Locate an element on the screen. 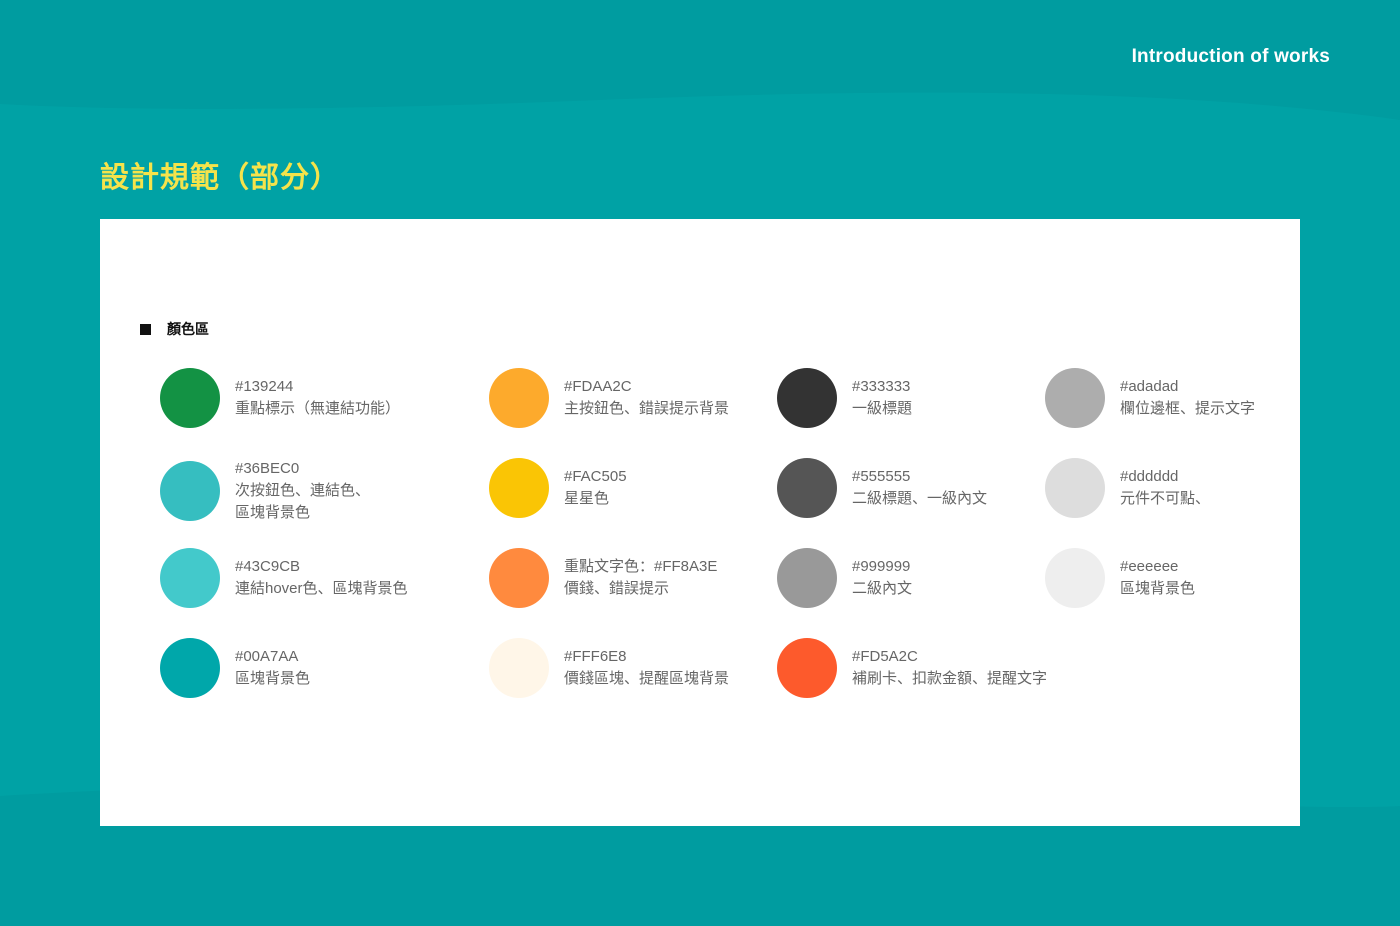 This screenshot has width=1400, height=926. color-swatch: #eeeeee 區塊背景色 is located at coordinates (1120, 578).